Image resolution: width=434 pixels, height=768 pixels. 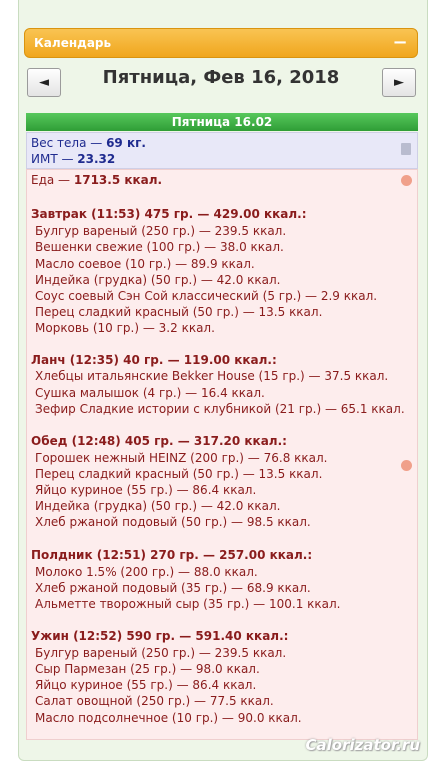 I want to click on food-total-label: Еда —, so click(x=52, y=180).